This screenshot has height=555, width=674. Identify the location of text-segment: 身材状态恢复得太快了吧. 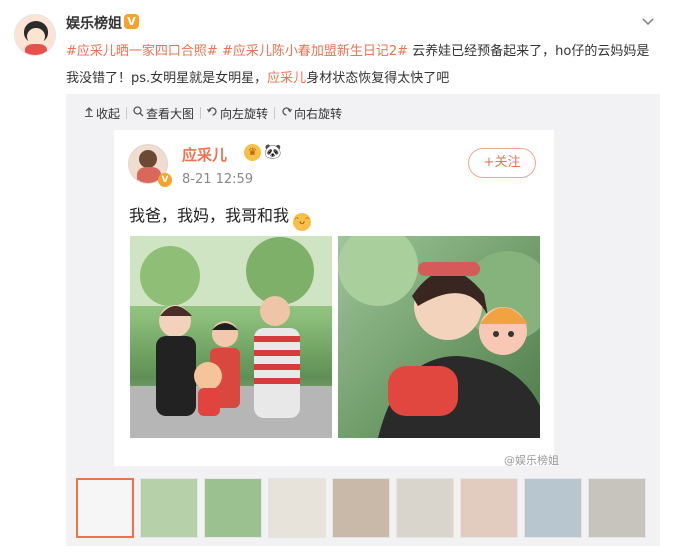
(378, 78).